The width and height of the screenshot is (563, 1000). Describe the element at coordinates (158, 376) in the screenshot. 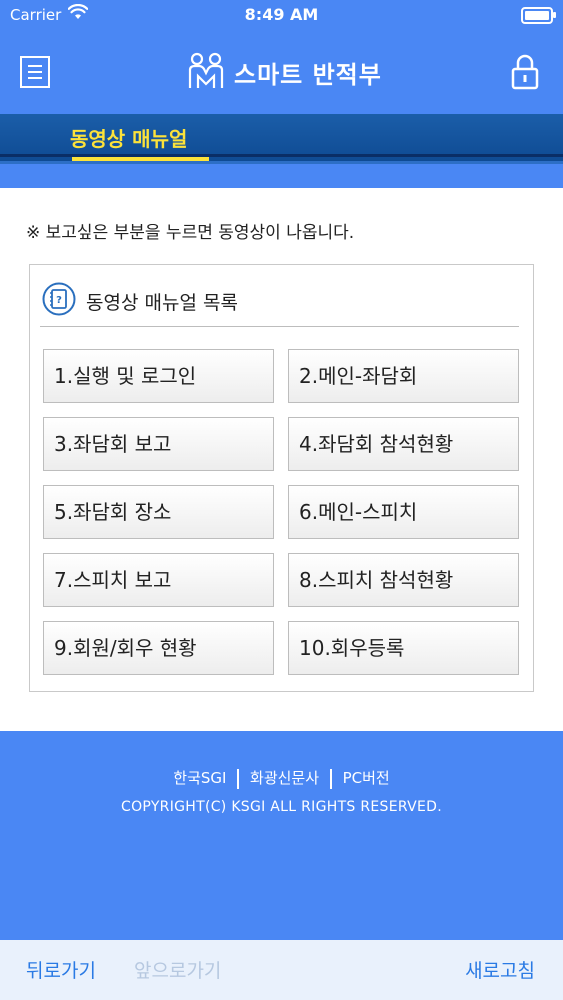

I see `video-button-1: 1.실행 및 로그인` at that location.